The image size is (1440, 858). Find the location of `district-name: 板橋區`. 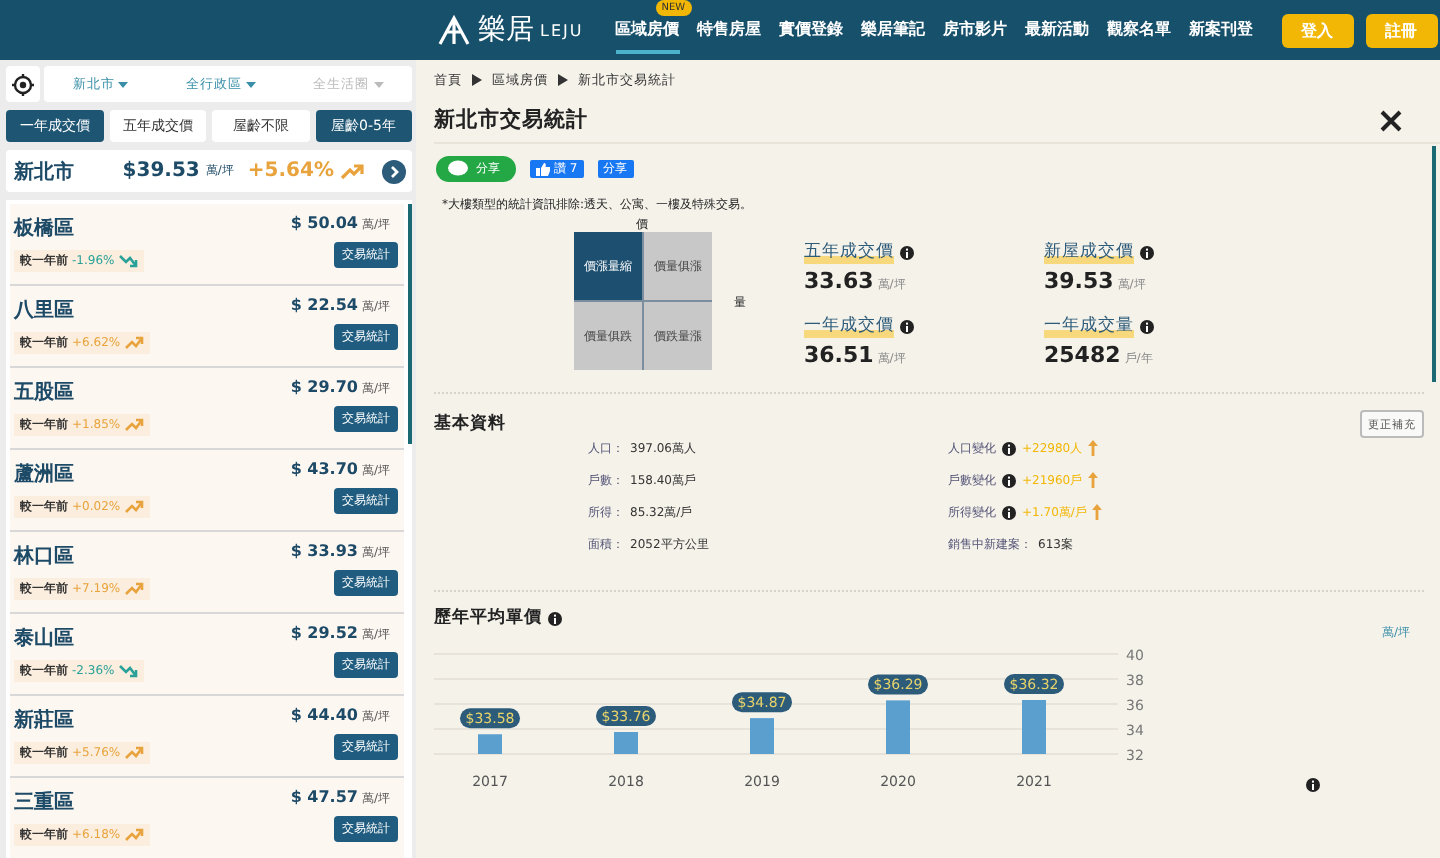

district-name: 板橋區 is located at coordinates (45, 228).